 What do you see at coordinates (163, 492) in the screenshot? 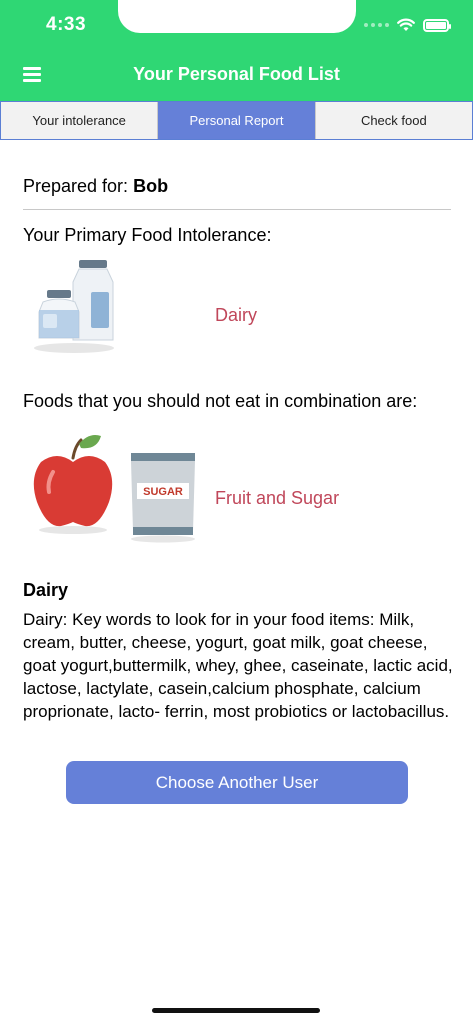
I see `sugar-pack-label: SUGAR` at bounding box center [163, 492].